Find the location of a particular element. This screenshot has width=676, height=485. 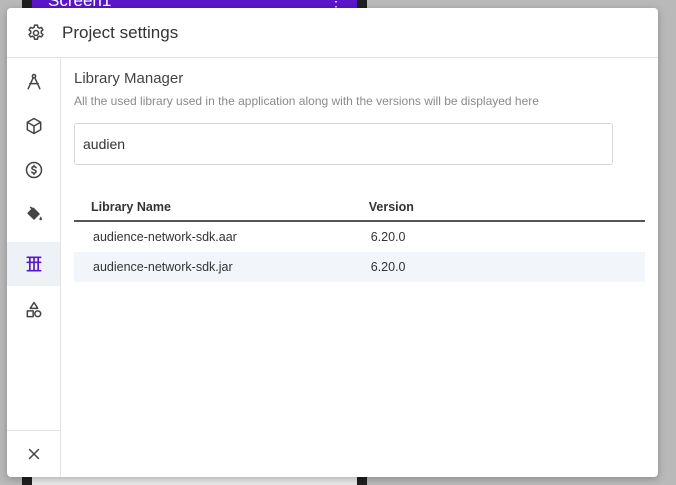

sidebar-item-components is located at coordinates (33, 126).